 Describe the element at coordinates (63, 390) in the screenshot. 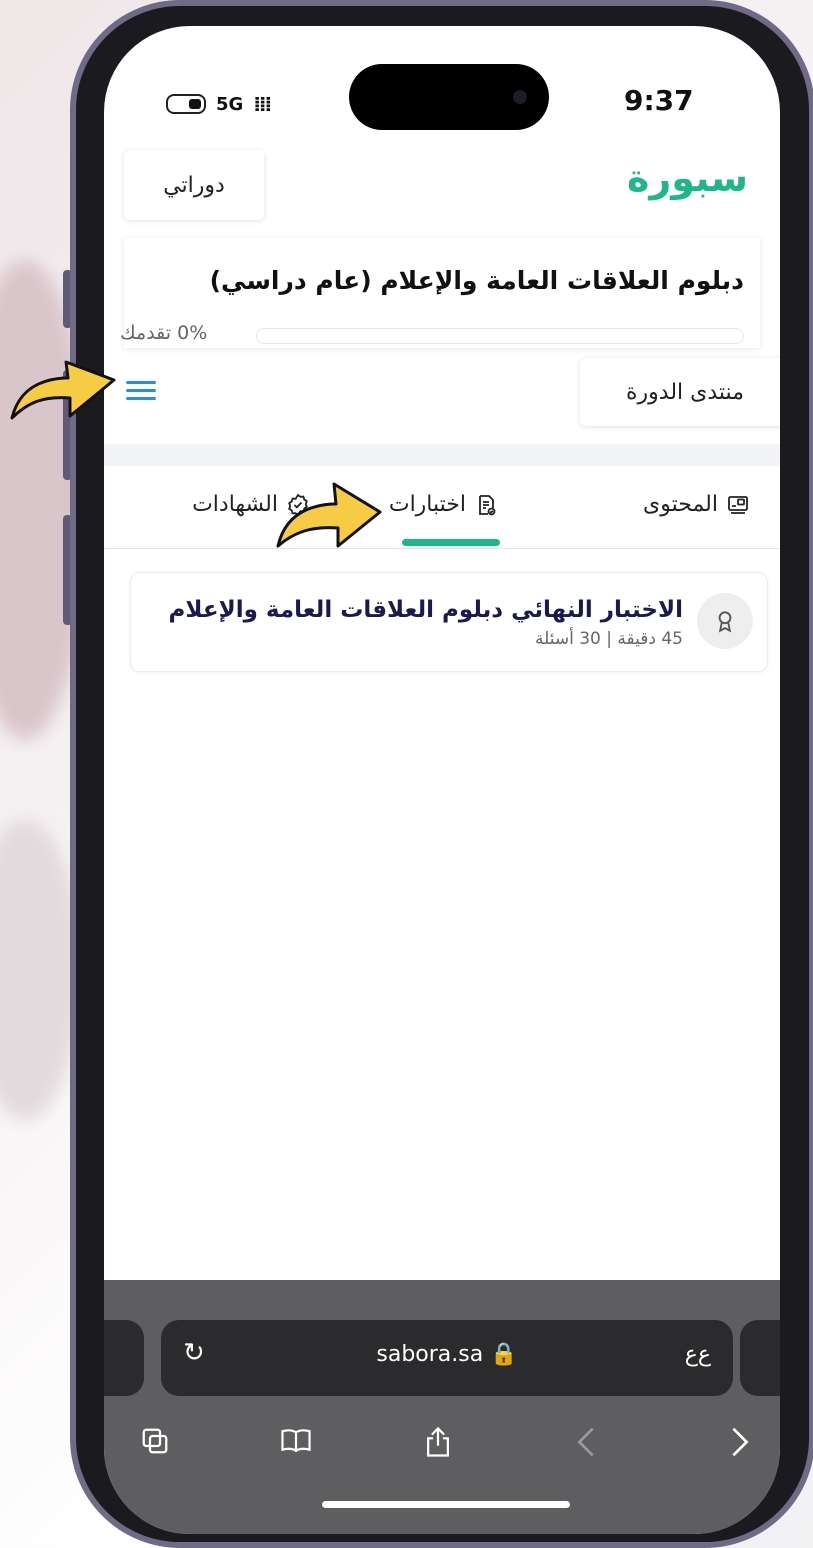

I see `annotation-arrow-menu` at that location.